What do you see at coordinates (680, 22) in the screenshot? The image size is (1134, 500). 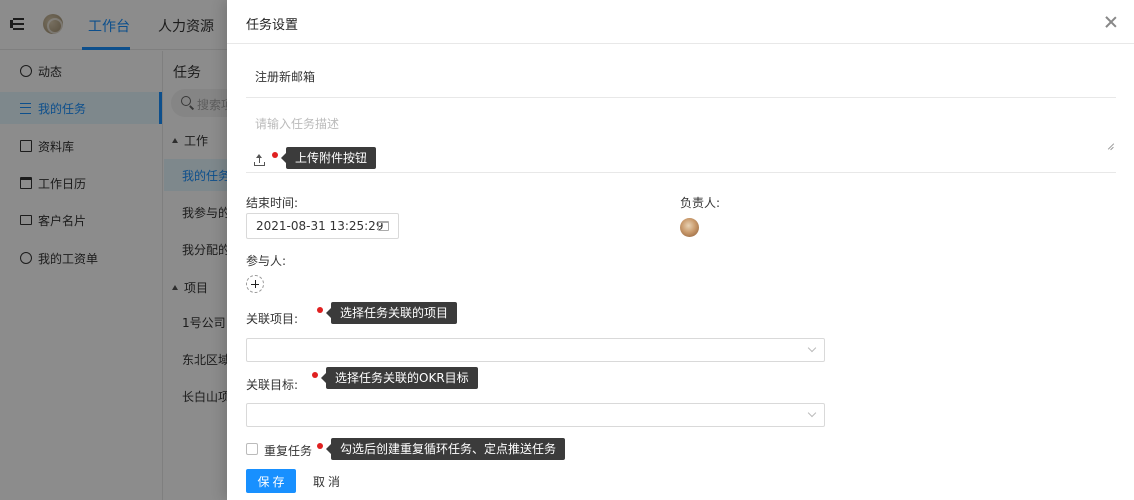 I see `drawer-header: 任务设置` at bounding box center [680, 22].